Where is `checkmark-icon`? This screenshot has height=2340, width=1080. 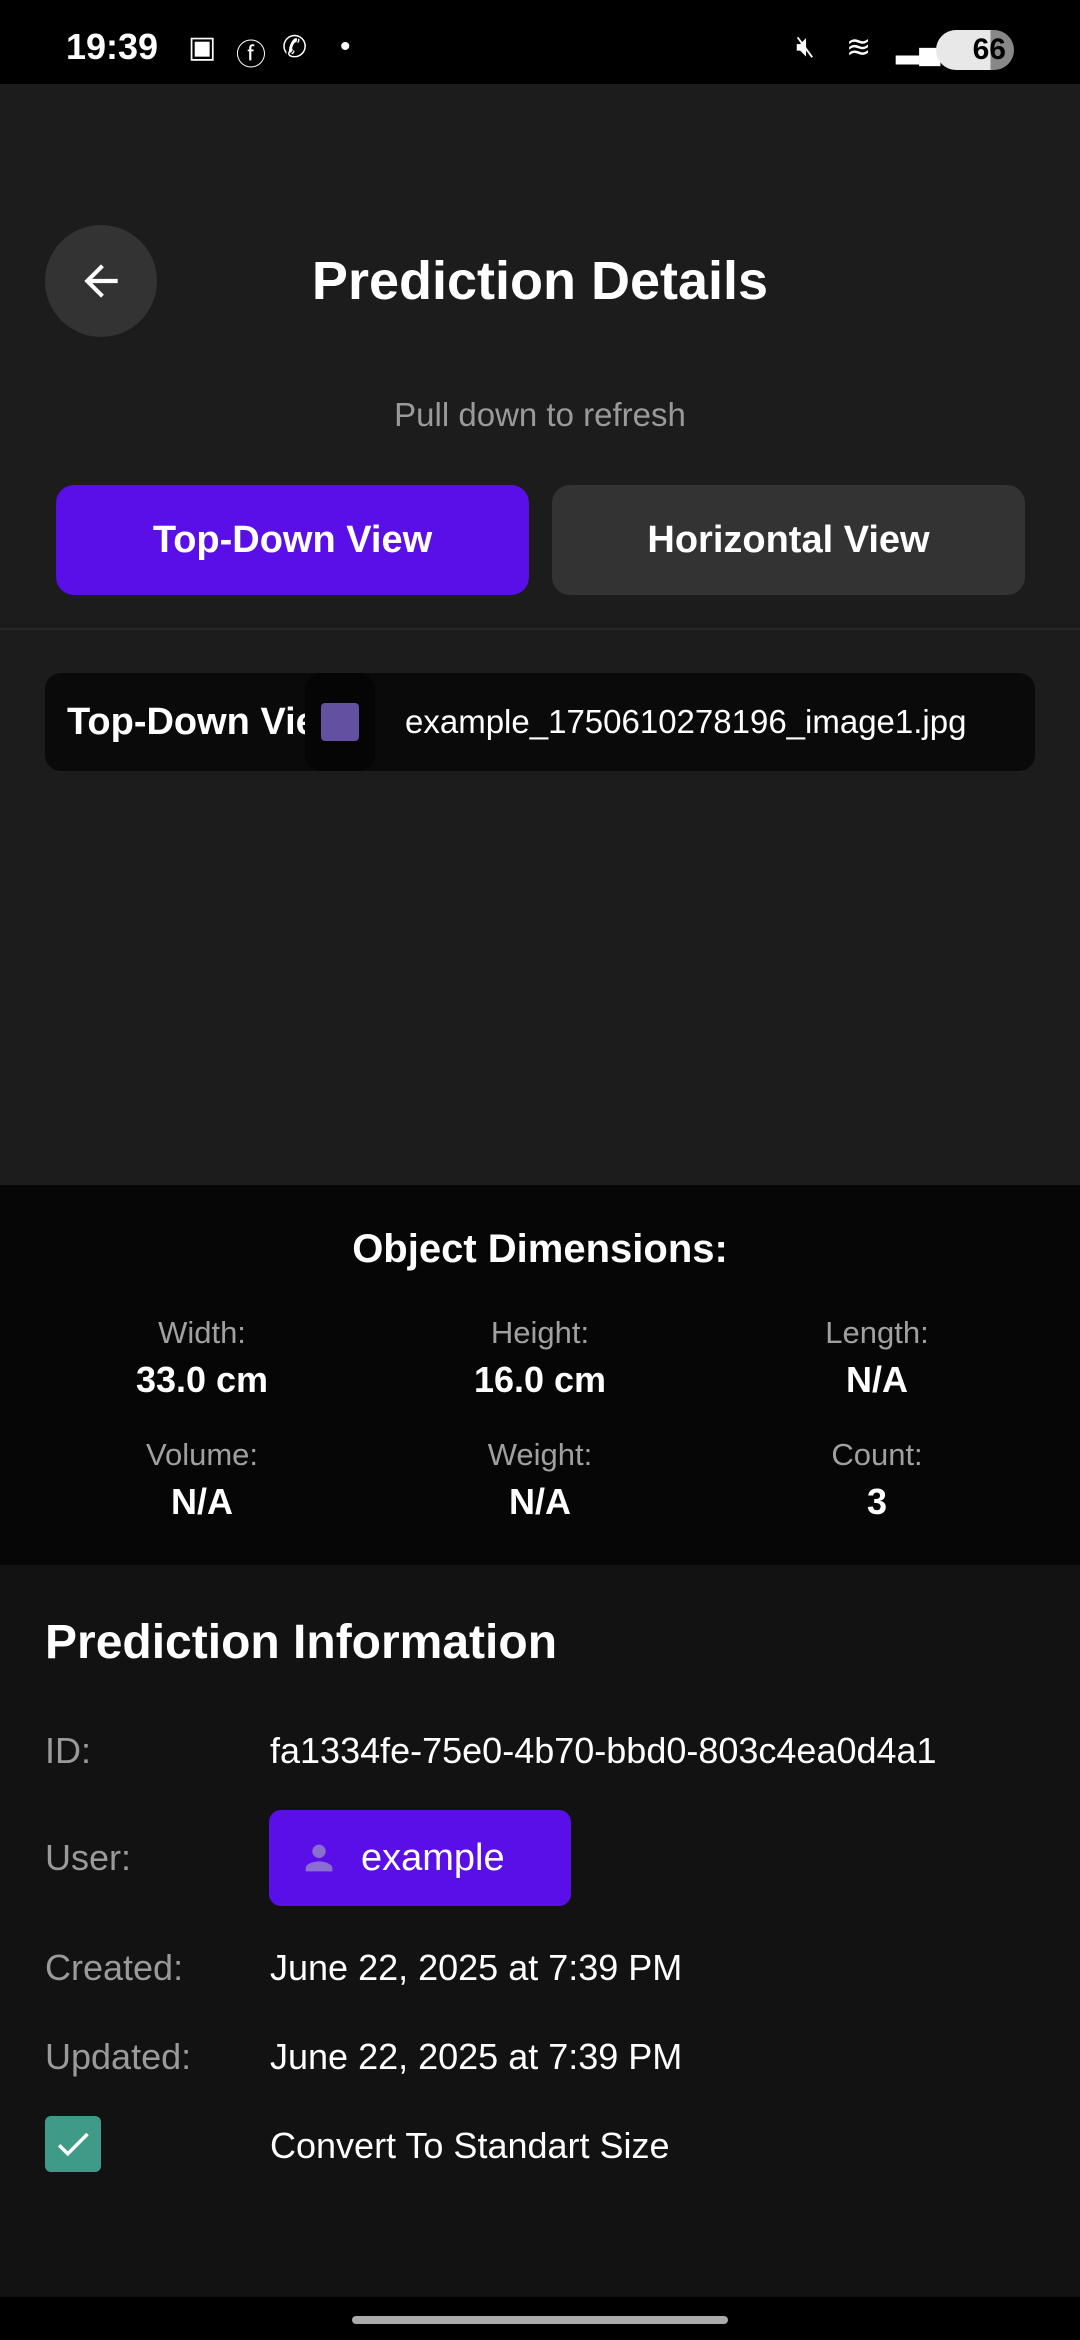
checkmark-icon is located at coordinates (73, 2144).